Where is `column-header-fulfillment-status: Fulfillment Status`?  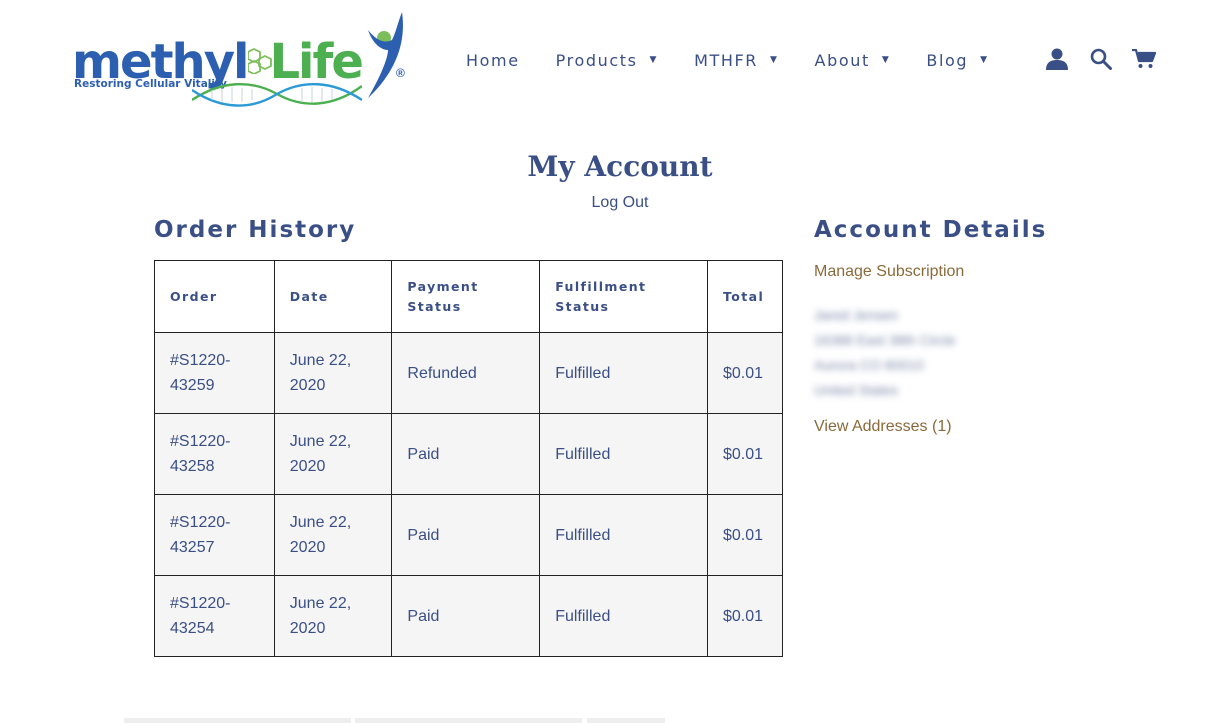 column-header-fulfillment-status: Fulfillment Status is located at coordinates (623, 296).